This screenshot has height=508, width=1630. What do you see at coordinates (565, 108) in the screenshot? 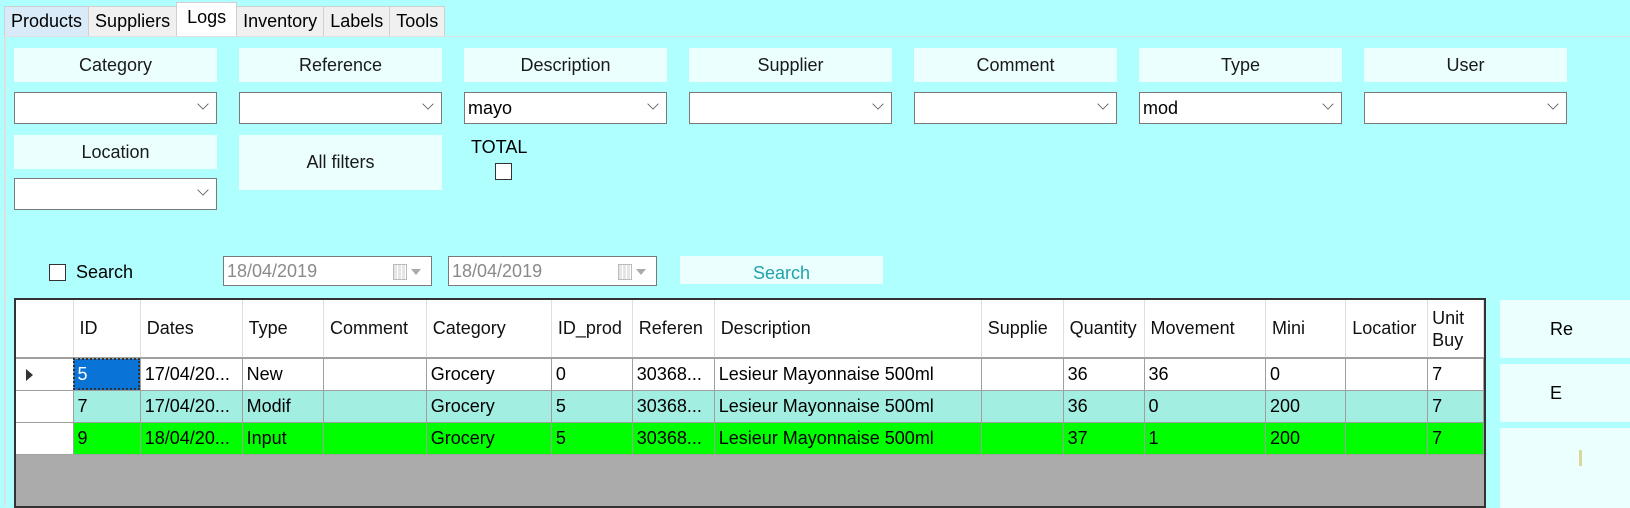
I see `description-combo: mayo` at bounding box center [565, 108].